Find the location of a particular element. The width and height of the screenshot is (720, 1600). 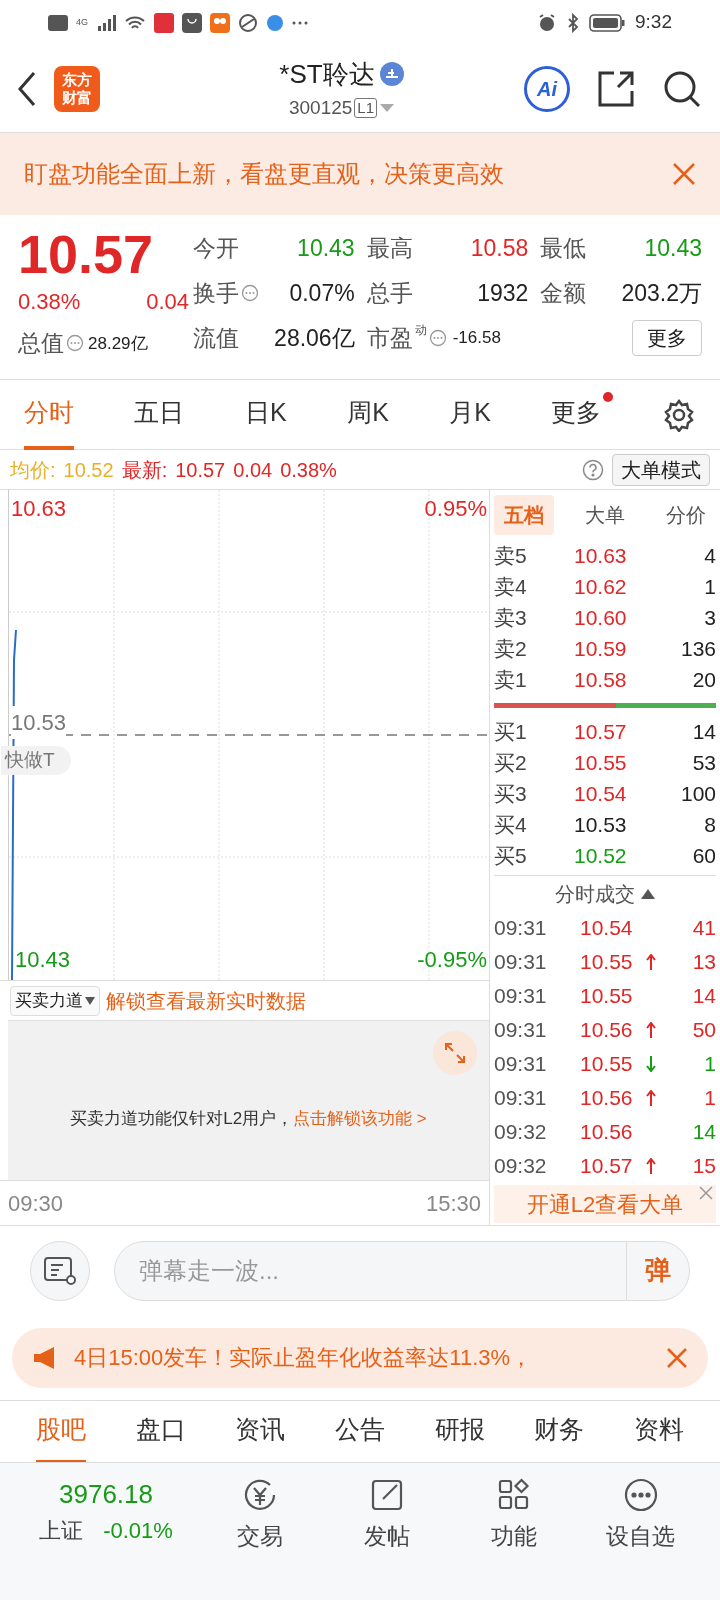

level-label: 买3 is located at coordinates (511, 793).